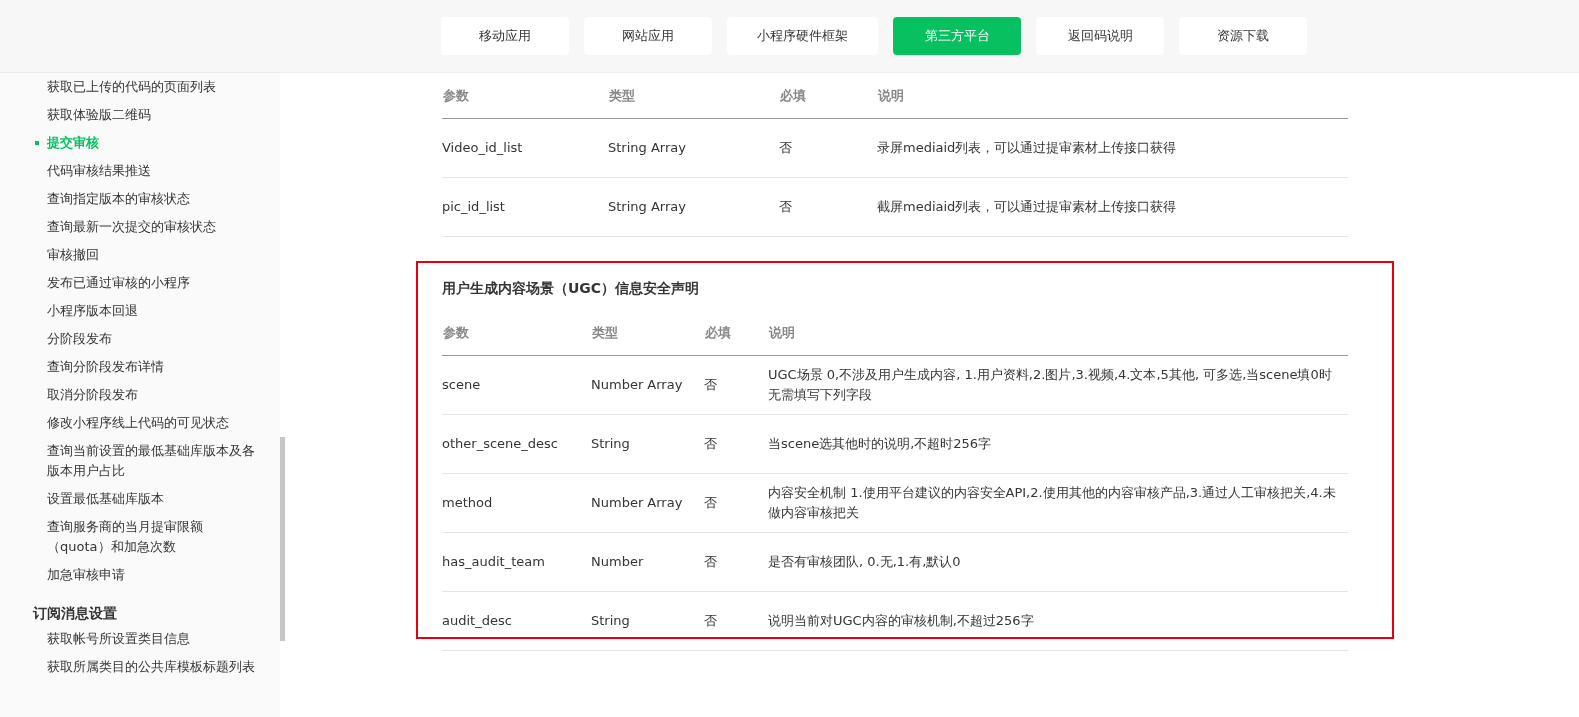 The width and height of the screenshot is (1579, 717). I want to click on table-cell: audit_desc, so click(516, 621).